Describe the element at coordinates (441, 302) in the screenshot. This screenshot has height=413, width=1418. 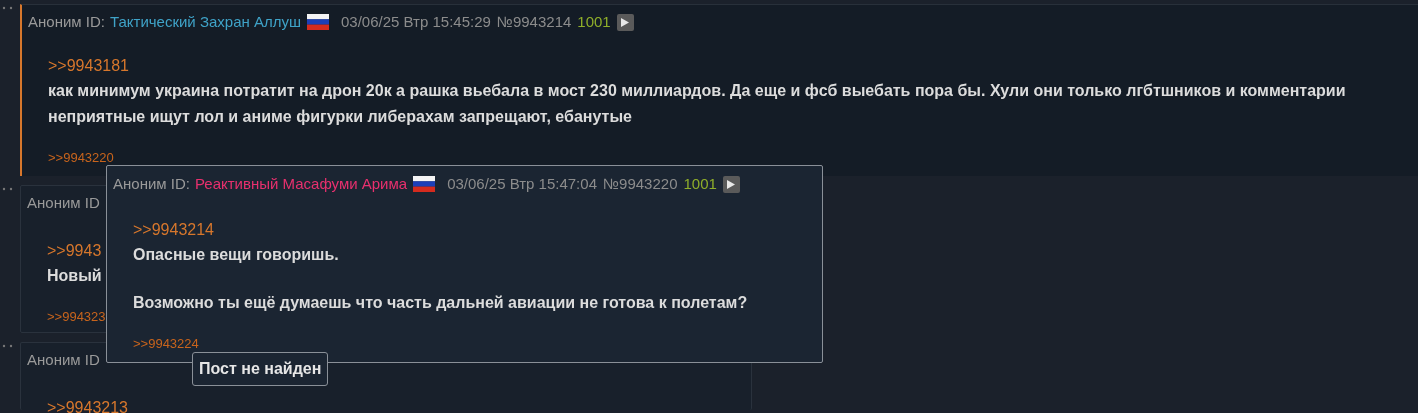
I see `post-text: Возможно ты ещё думаешь что часть дальней авиации не готова к полетам?` at that location.